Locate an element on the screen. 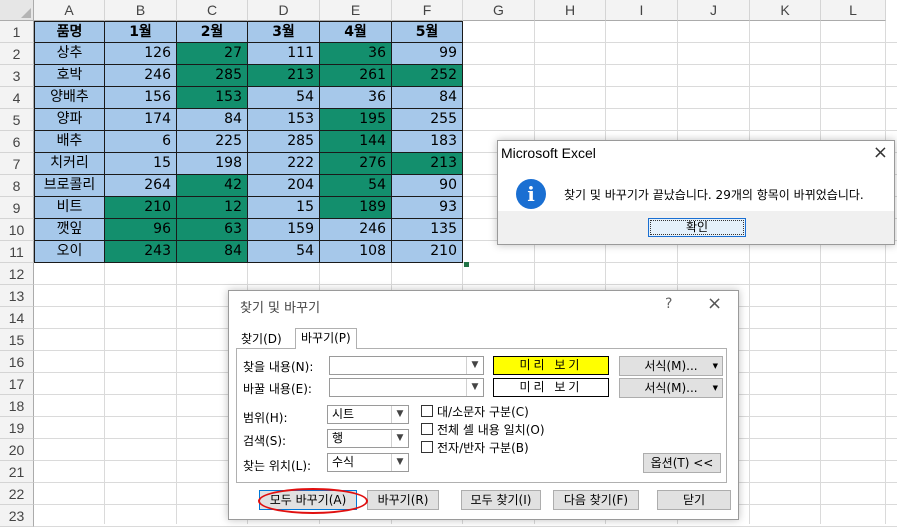 The image size is (897, 527). row-header: 9 is located at coordinates (17, 208).